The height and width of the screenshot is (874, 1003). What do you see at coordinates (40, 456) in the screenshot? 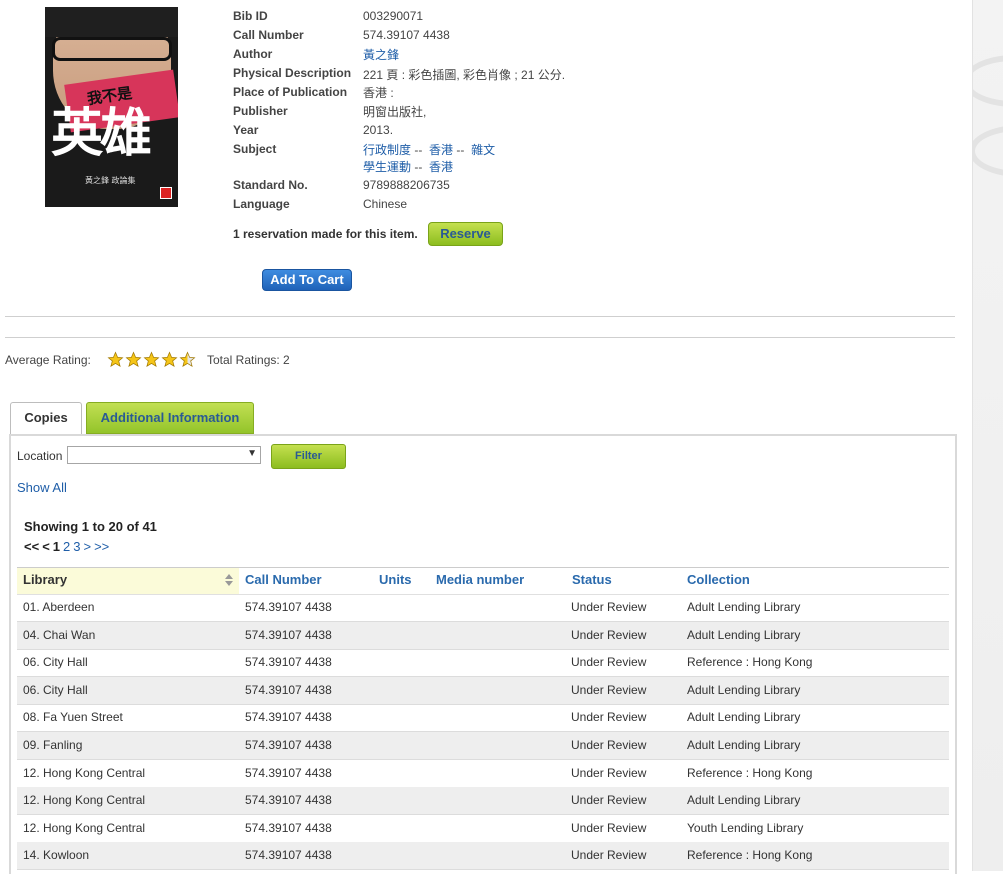
I see `location-label: Location` at bounding box center [40, 456].